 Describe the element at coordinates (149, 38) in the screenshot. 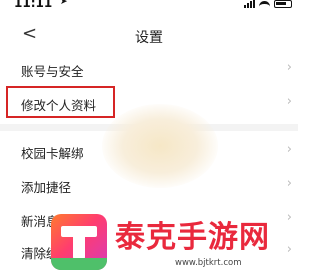

I see `page-title: 设置` at that location.